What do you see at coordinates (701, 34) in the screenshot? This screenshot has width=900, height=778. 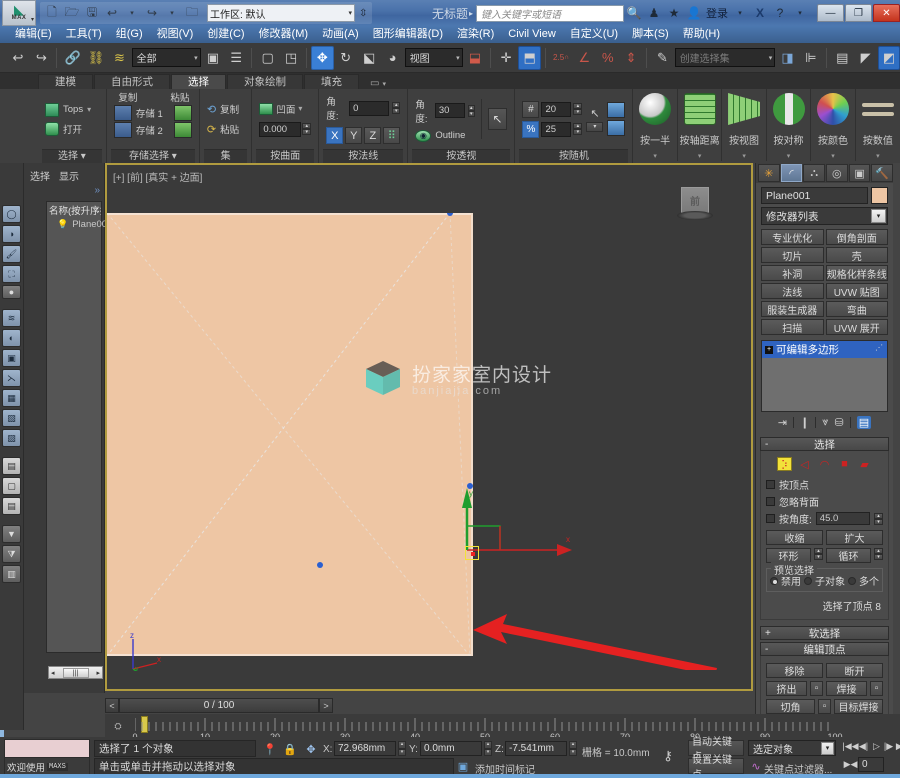 I see `menu-item-help: 帮助(H)` at bounding box center [701, 34].